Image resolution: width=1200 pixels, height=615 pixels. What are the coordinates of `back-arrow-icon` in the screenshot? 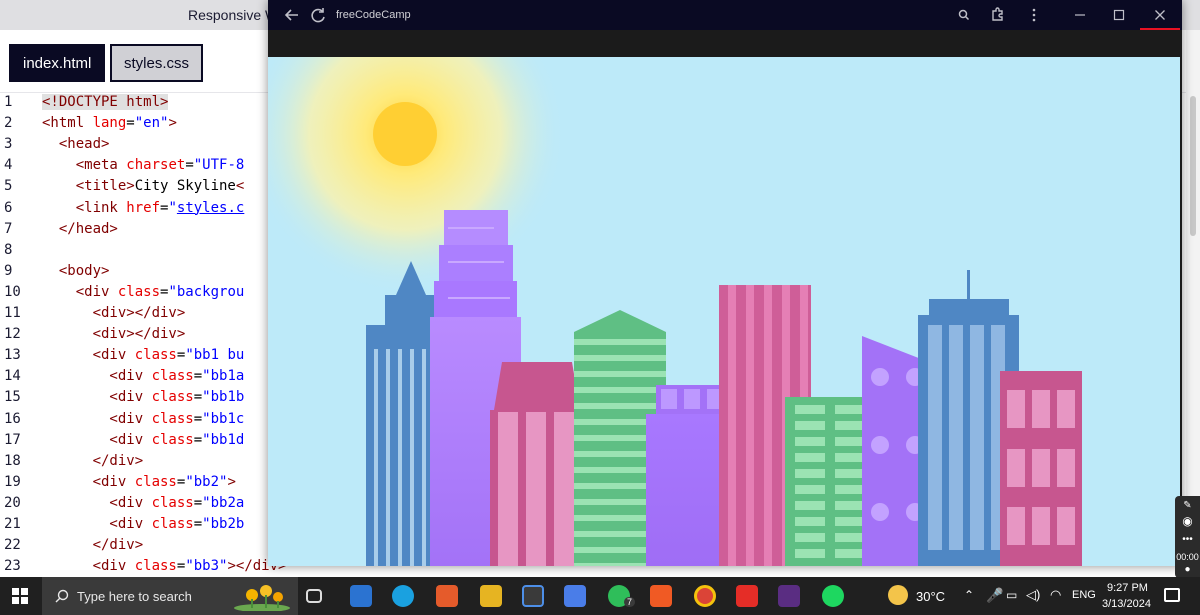 It's located at (292, 15).